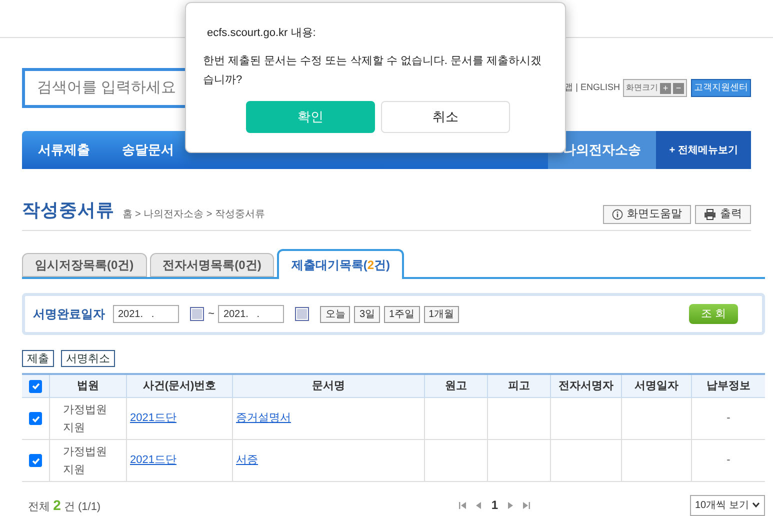 This screenshot has height=516, width=773. I want to click on all-menu-button: + 전체메뉴보기, so click(703, 150).